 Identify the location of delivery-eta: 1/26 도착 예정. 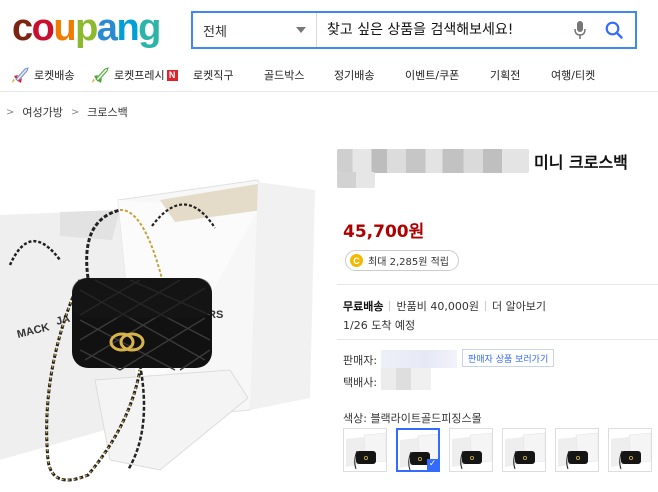
(379, 325).